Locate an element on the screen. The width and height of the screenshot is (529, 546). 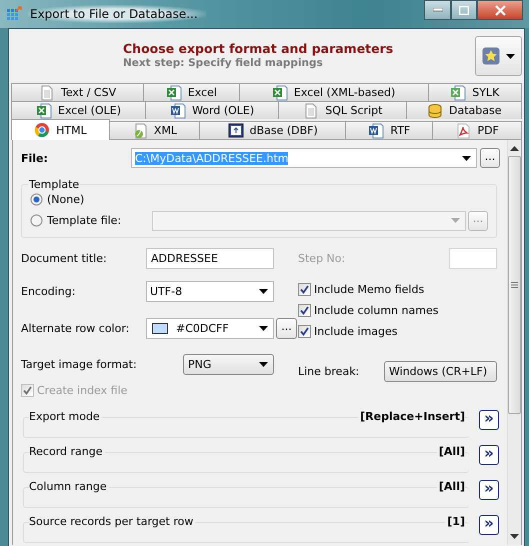
vertical-scrollbar is located at coordinates (514, 342).